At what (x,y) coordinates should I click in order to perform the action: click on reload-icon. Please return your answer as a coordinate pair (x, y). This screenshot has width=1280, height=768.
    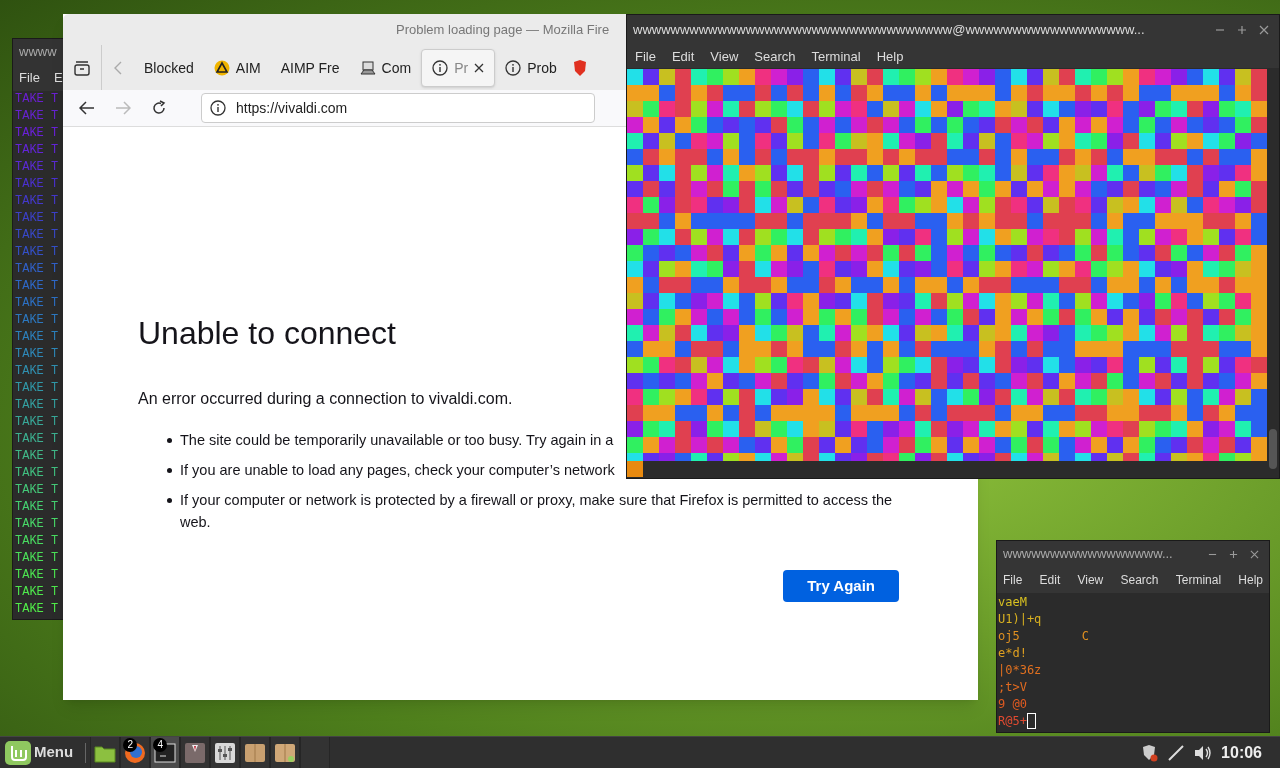
    Looking at the image, I should click on (159, 108).